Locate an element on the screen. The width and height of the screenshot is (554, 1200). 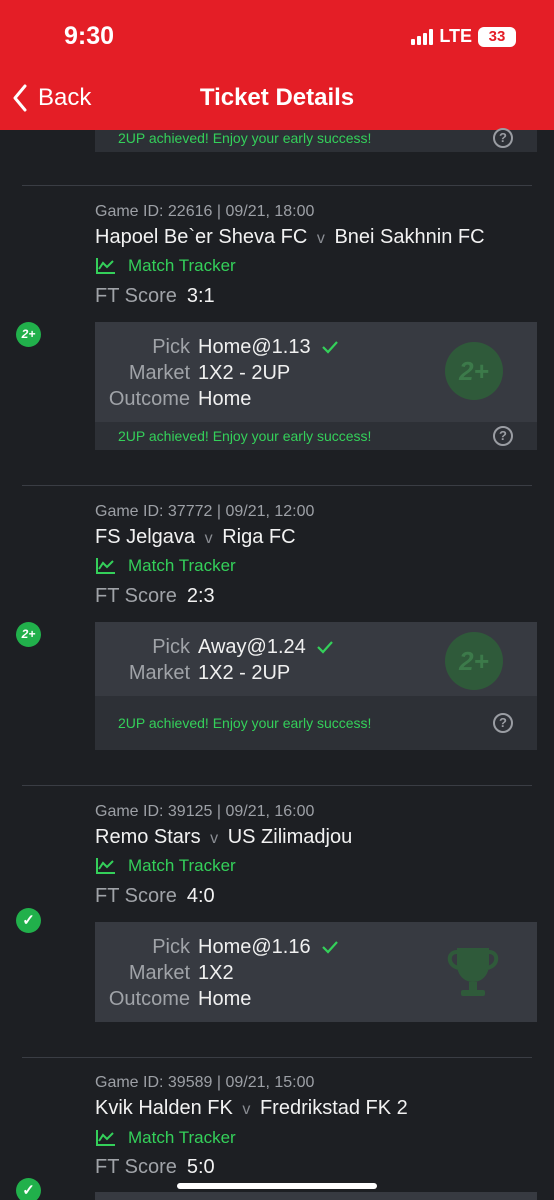
pick-text: Home@1.16 is located at coordinates (254, 946).